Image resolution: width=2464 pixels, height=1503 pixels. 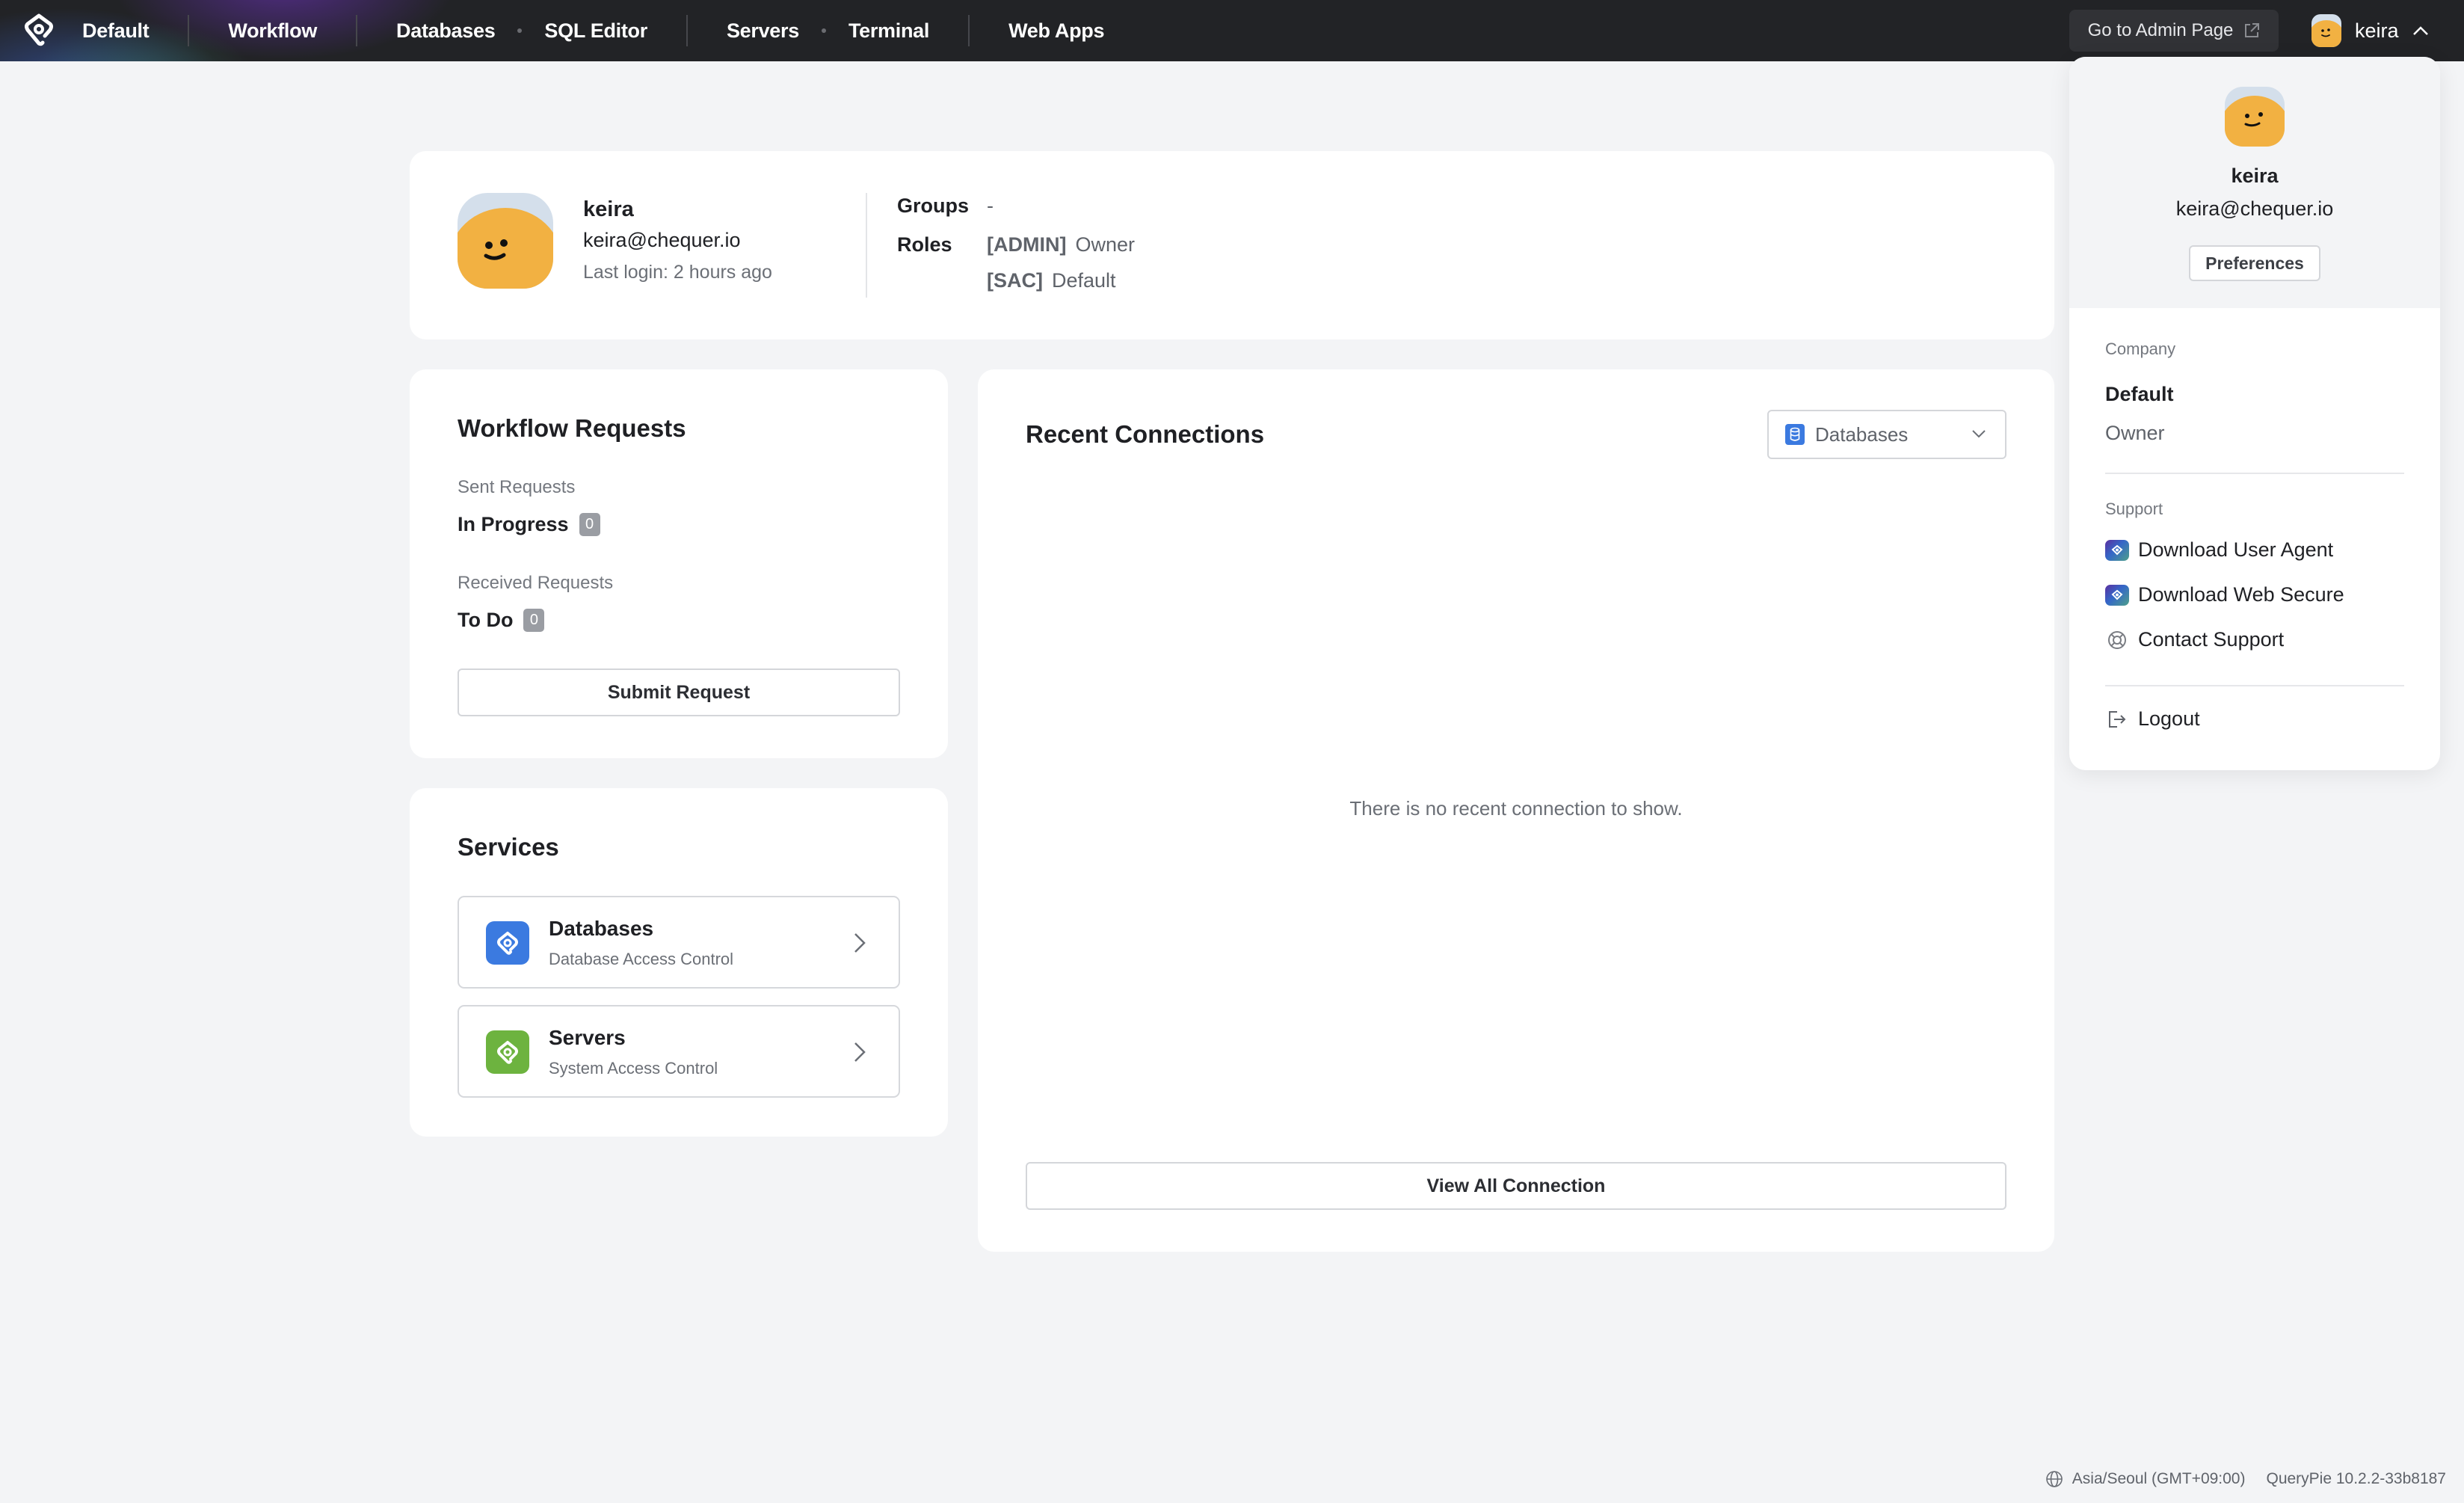 What do you see at coordinates (2255, 176) in the screenshot?
I see `menu-username: keira` at bounding box center [2255, 176].